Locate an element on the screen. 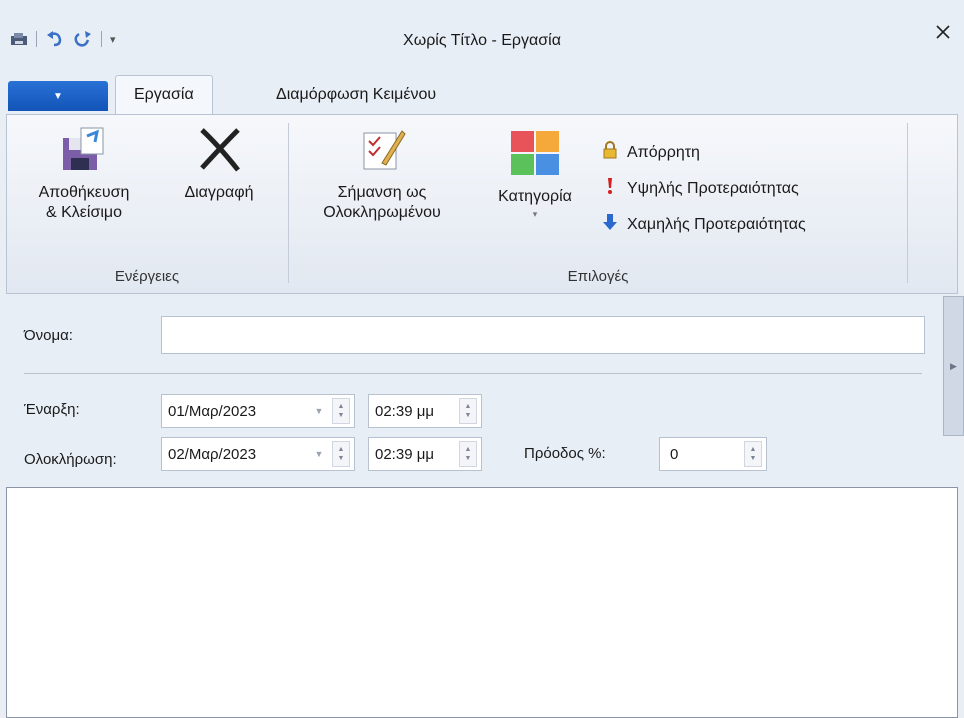  delete-label: Διαγραφή is located at coordinates (219, 192).